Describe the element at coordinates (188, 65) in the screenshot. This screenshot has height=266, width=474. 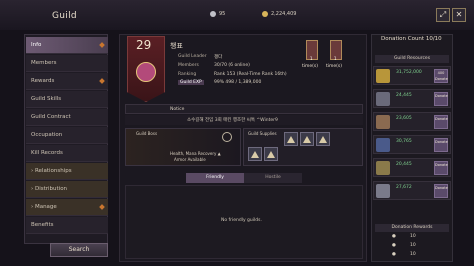
I see `members-label: Members` at that location.